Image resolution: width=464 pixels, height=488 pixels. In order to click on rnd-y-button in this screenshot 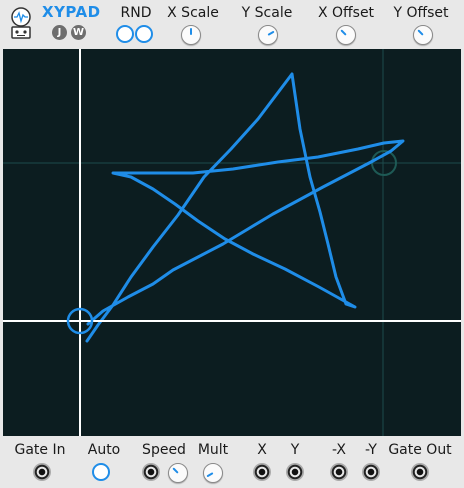, I will do `click(144, 34)`.